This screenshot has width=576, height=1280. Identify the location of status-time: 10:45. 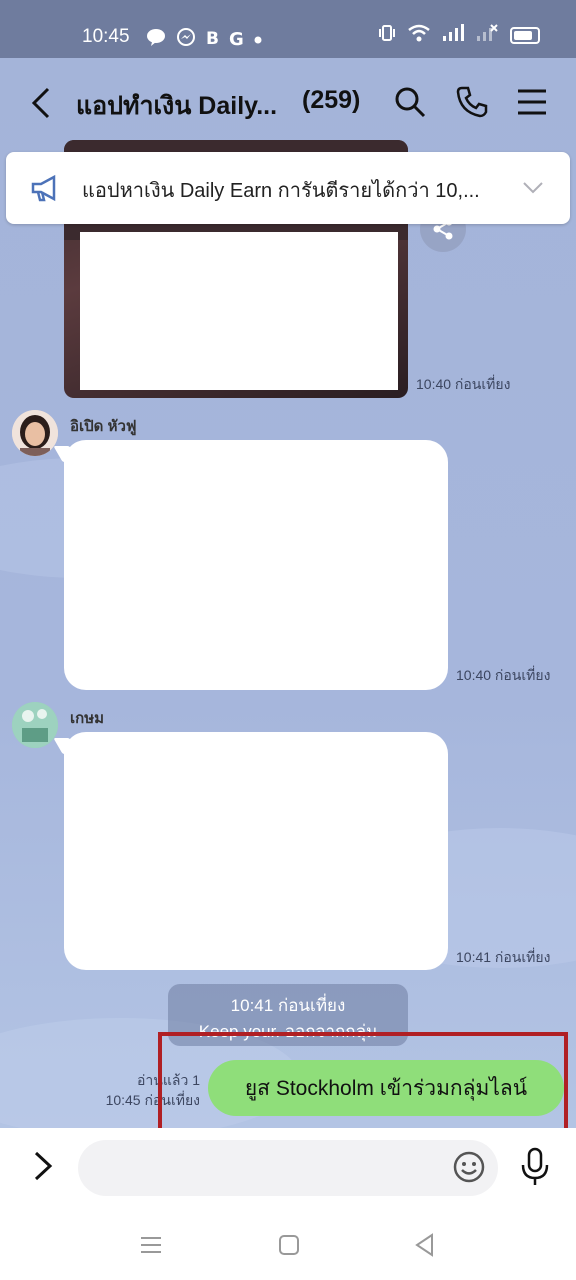
(106, 36).